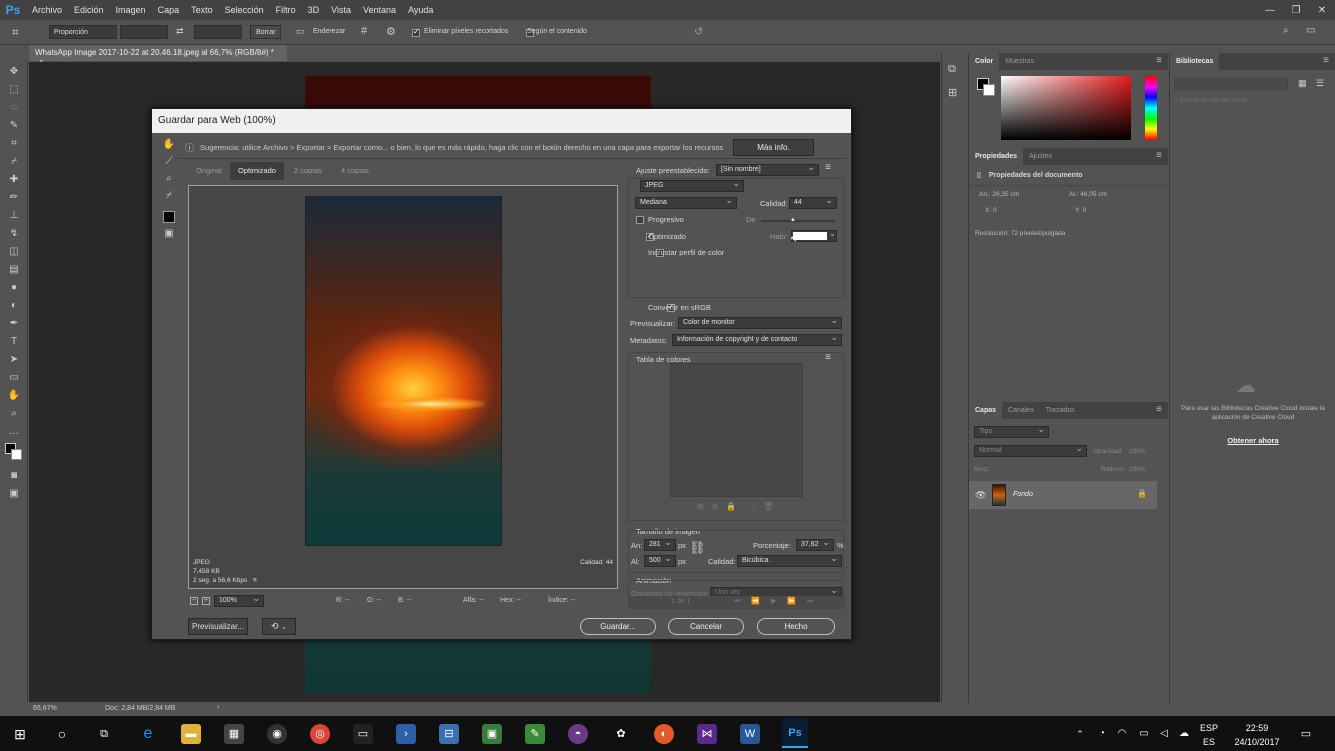  Describe the element at coordinates (1137, 451) in the screenshot. I see `opacity-value: 100%` at that location.